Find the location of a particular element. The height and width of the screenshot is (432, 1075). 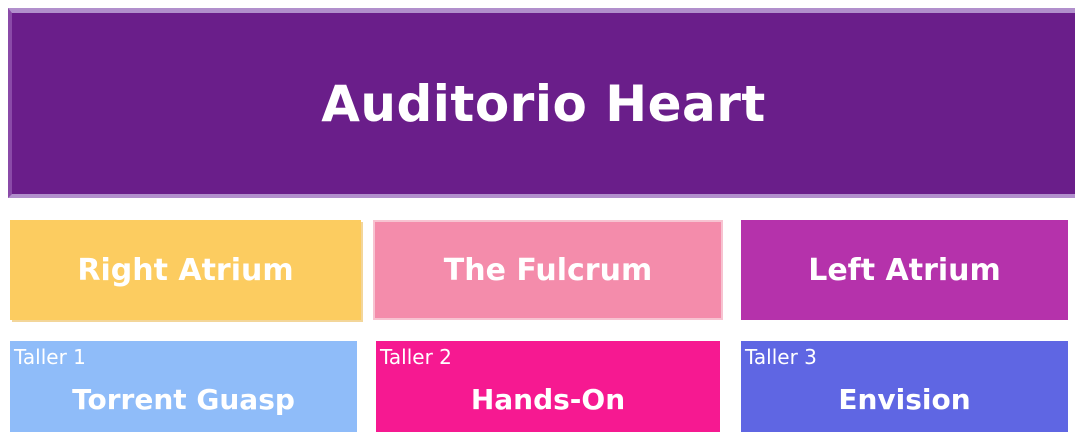

taller-2-block: Taller 2 Hands-On is located at coordinates (548, 386).